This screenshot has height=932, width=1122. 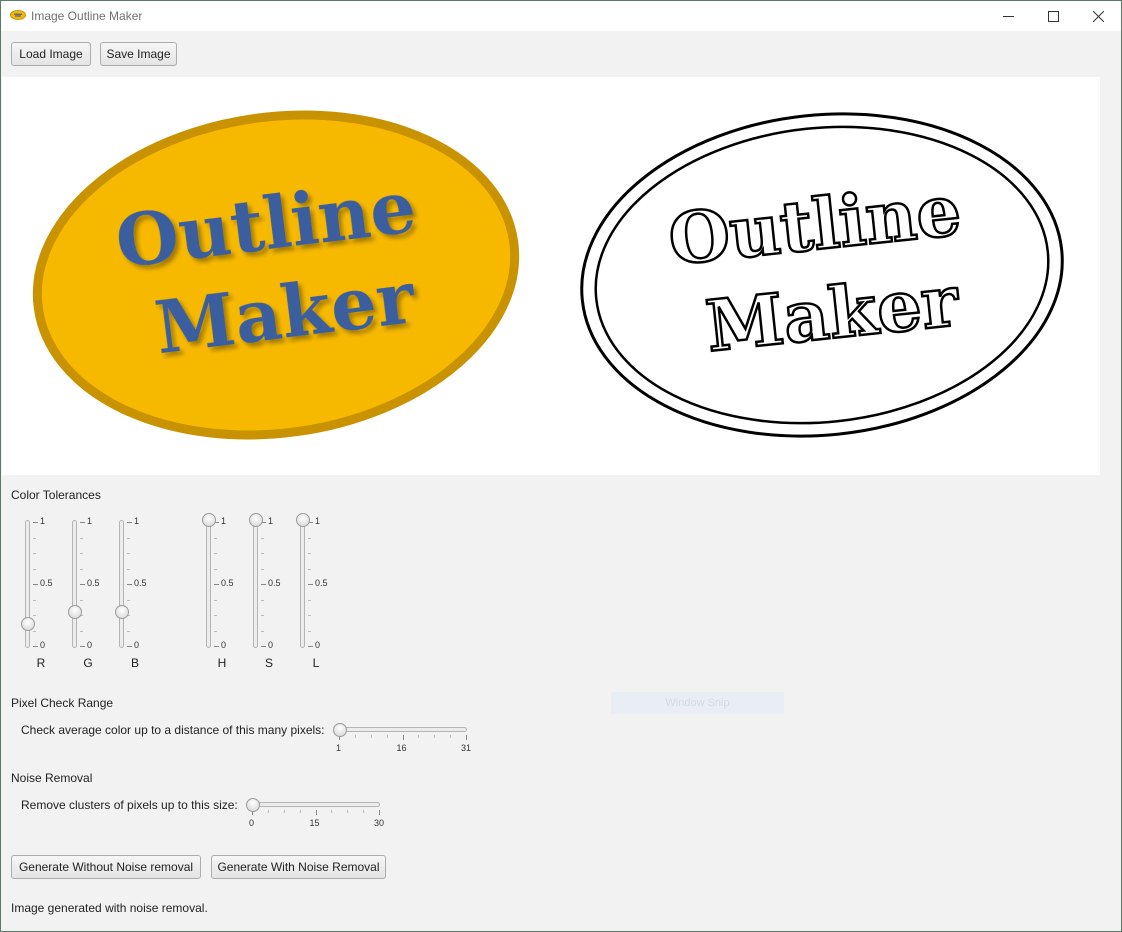 I want to click on slider-l-thumb, so click(x=303, y=520).